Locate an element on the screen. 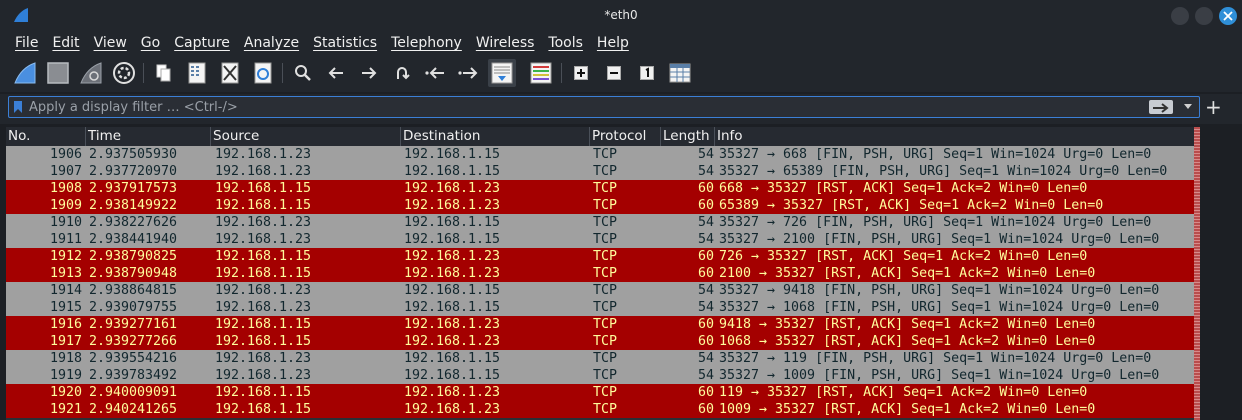  autoscroll-button is located at coordinates (502, 73).